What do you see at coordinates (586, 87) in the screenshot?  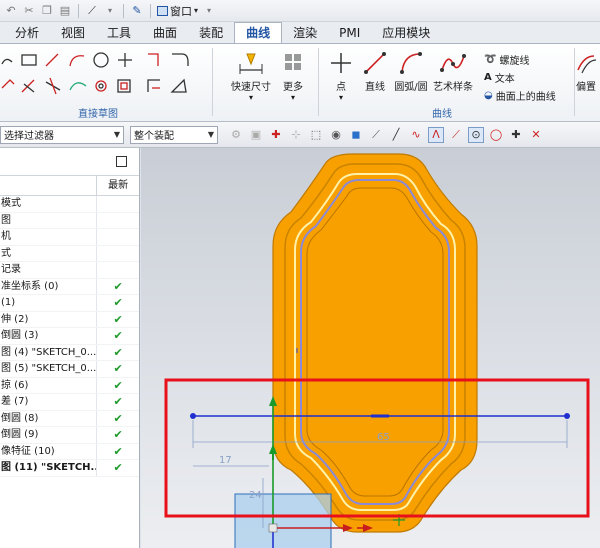 I see `offset-label: 偏置` at bounding box center [586, 87].